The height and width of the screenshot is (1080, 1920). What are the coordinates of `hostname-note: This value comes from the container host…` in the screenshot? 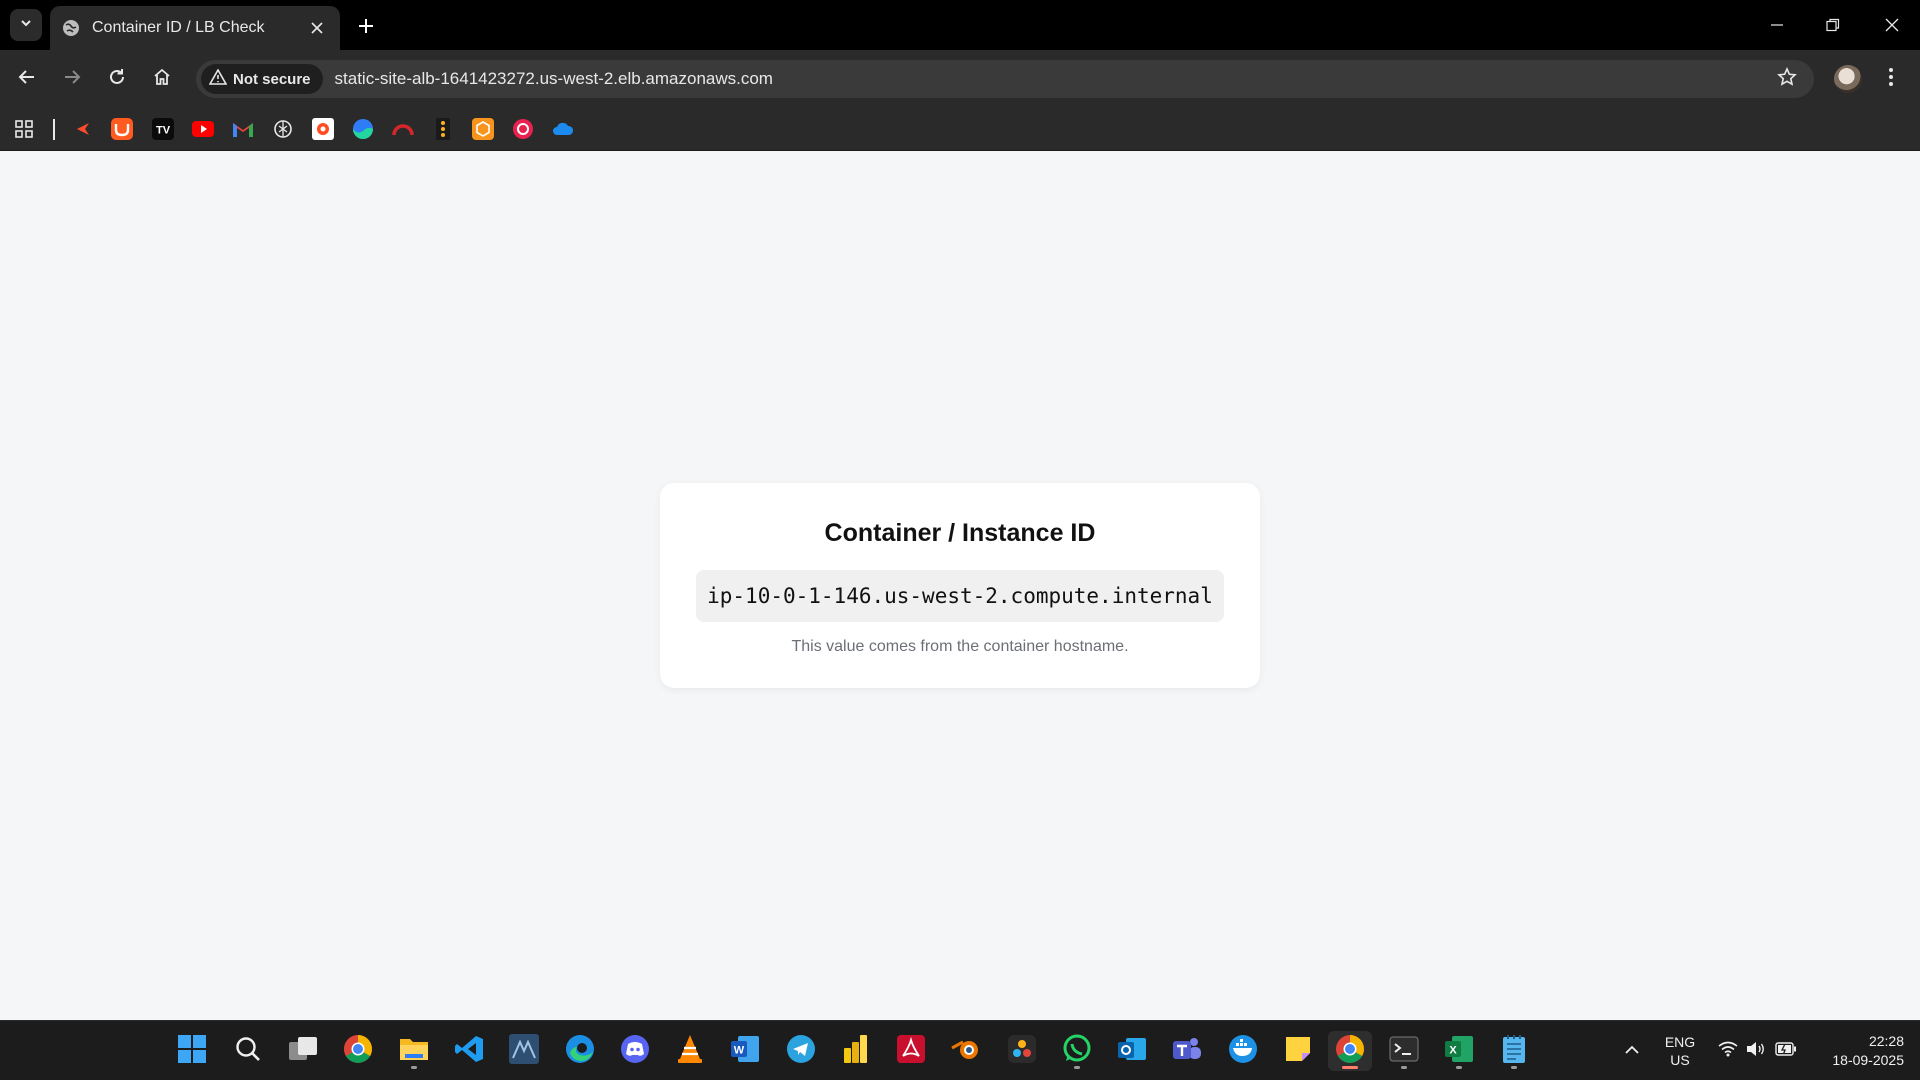 It's located at (960, 646).